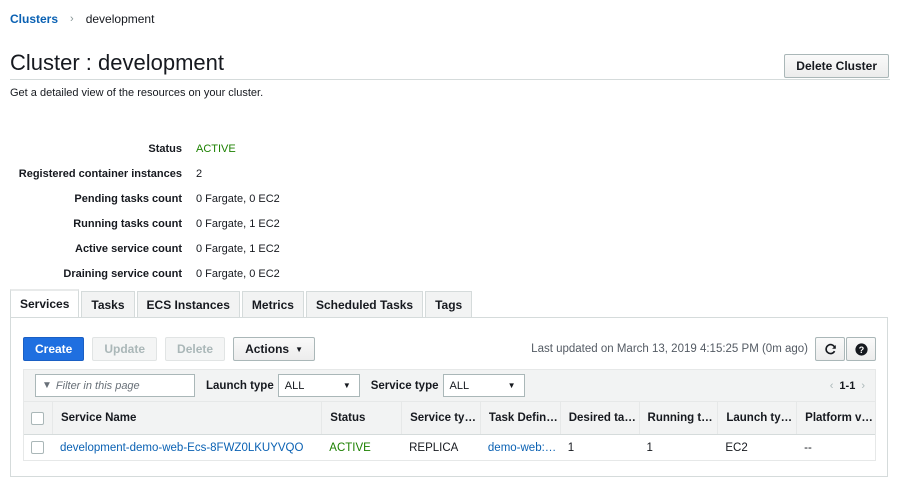  Describe the element at coordinates (404, 385) in the screenshot. I see `service-type-label: Service type` at that location.